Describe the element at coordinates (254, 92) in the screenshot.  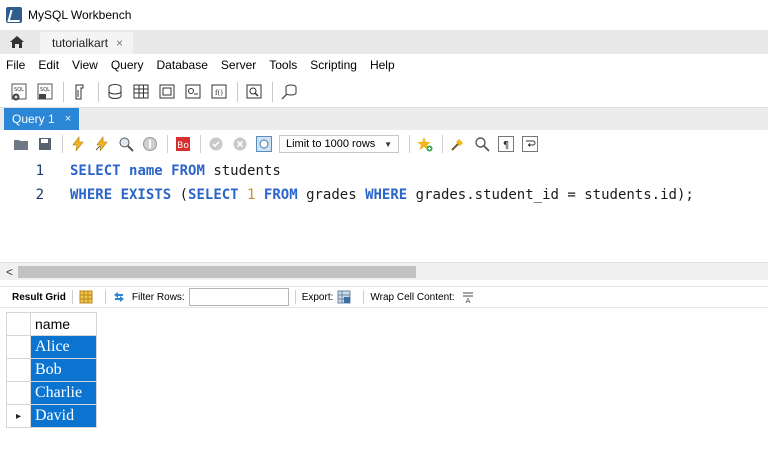
I see `search-table-data-button` at that location.